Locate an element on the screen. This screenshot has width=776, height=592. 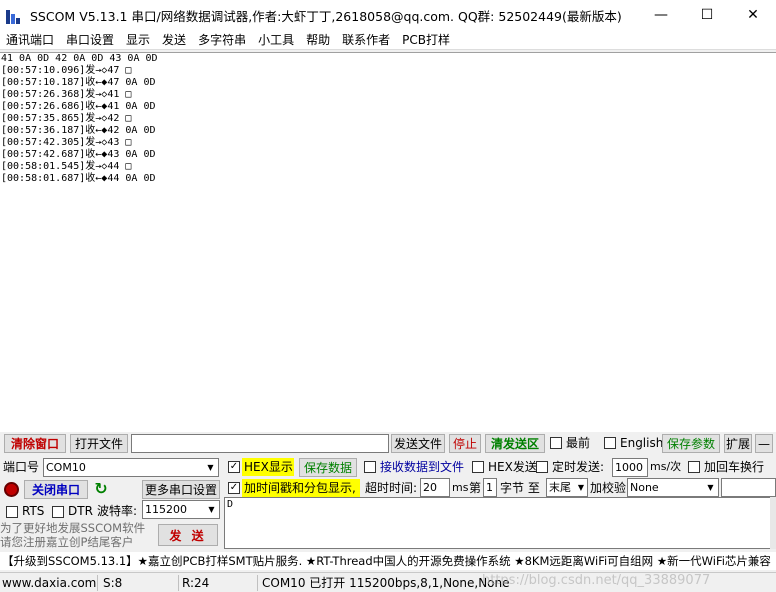
refresh-icon: ↻ is located at coordinates (101, 489).